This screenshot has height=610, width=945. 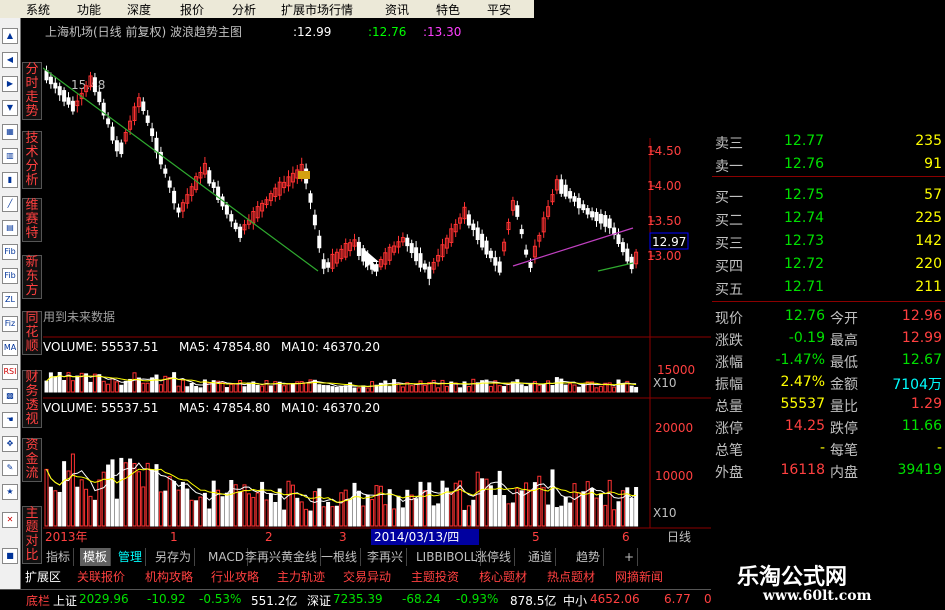 I want to click on arrow-right-icon: ▶, so click(x=10, y=84).